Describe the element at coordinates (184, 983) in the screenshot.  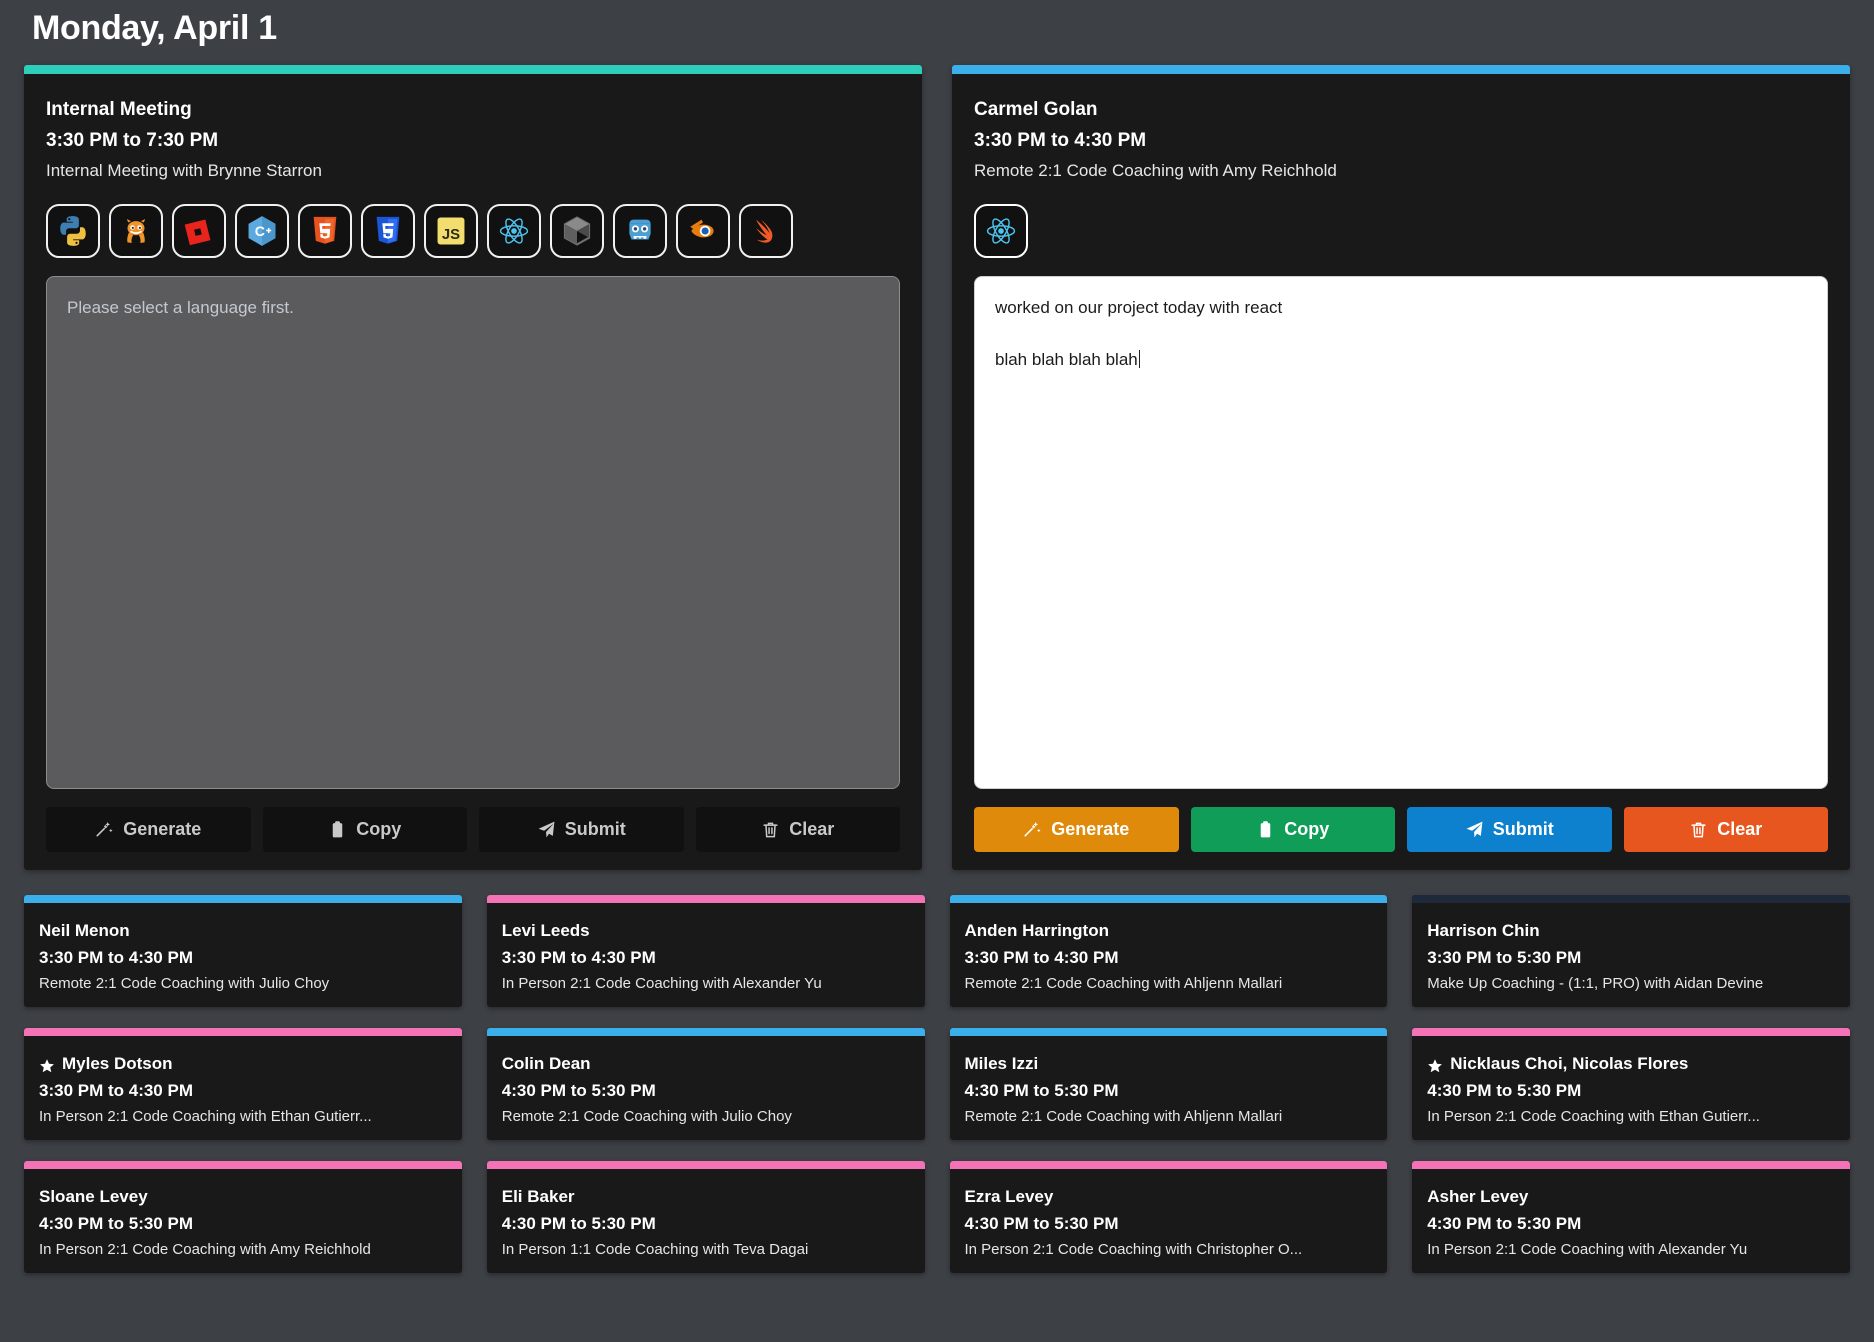
I see `session-description: Remote 2:1 Code Coaching with Julio Choy` at that location.